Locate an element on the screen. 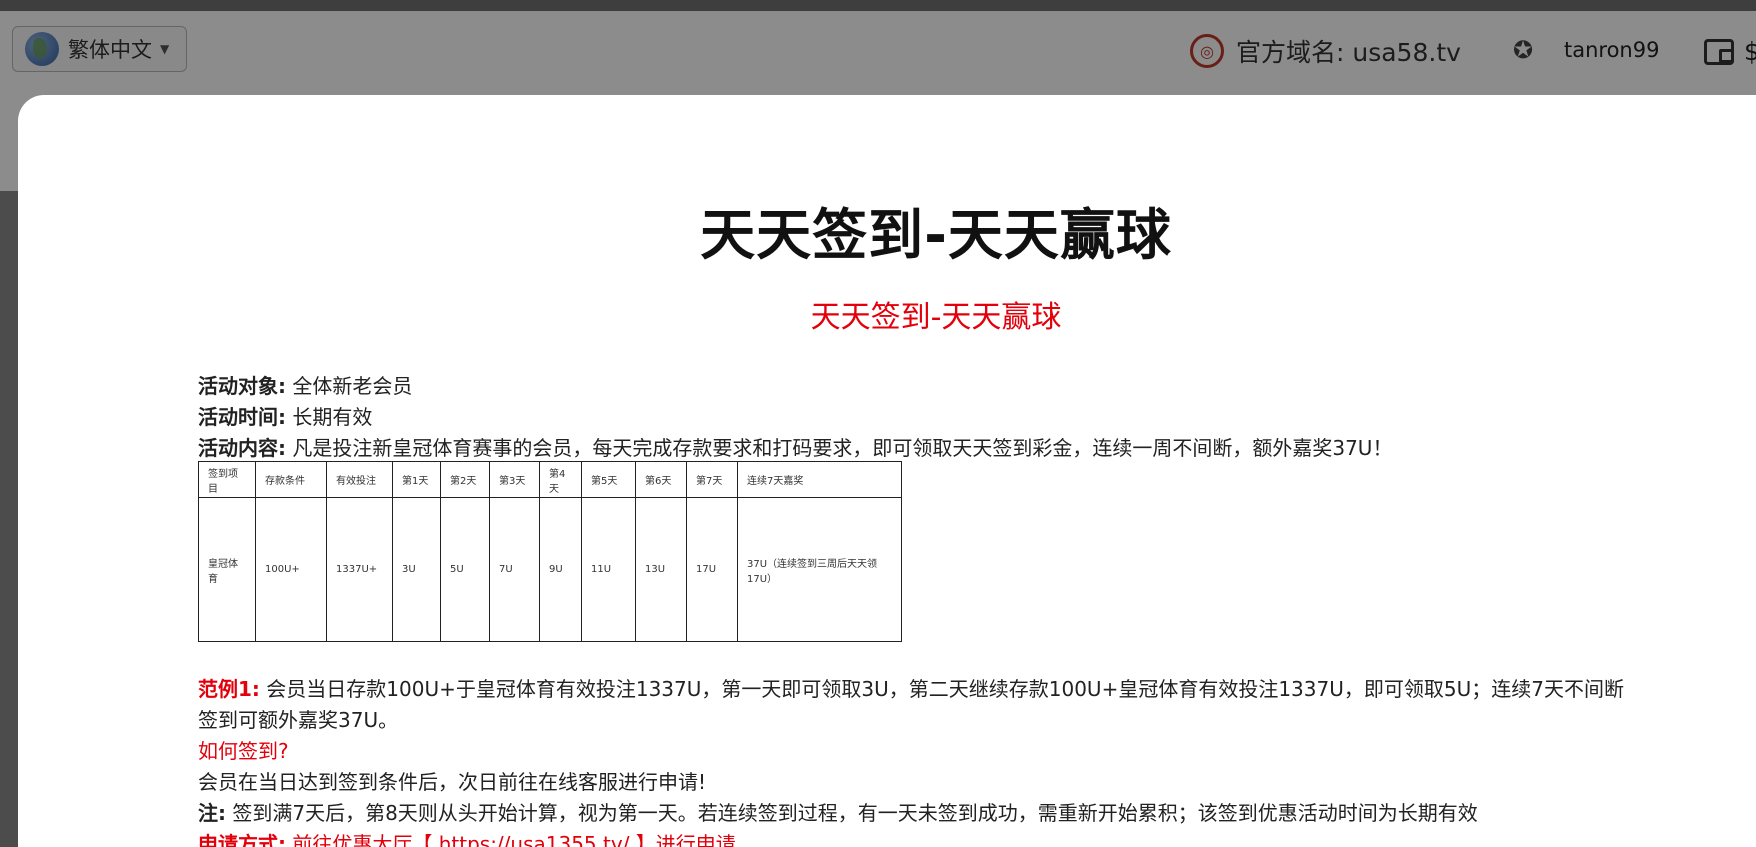 This screenshot has height=847, width=1756. table-cell: 13U is located at coordinates (661, 569).